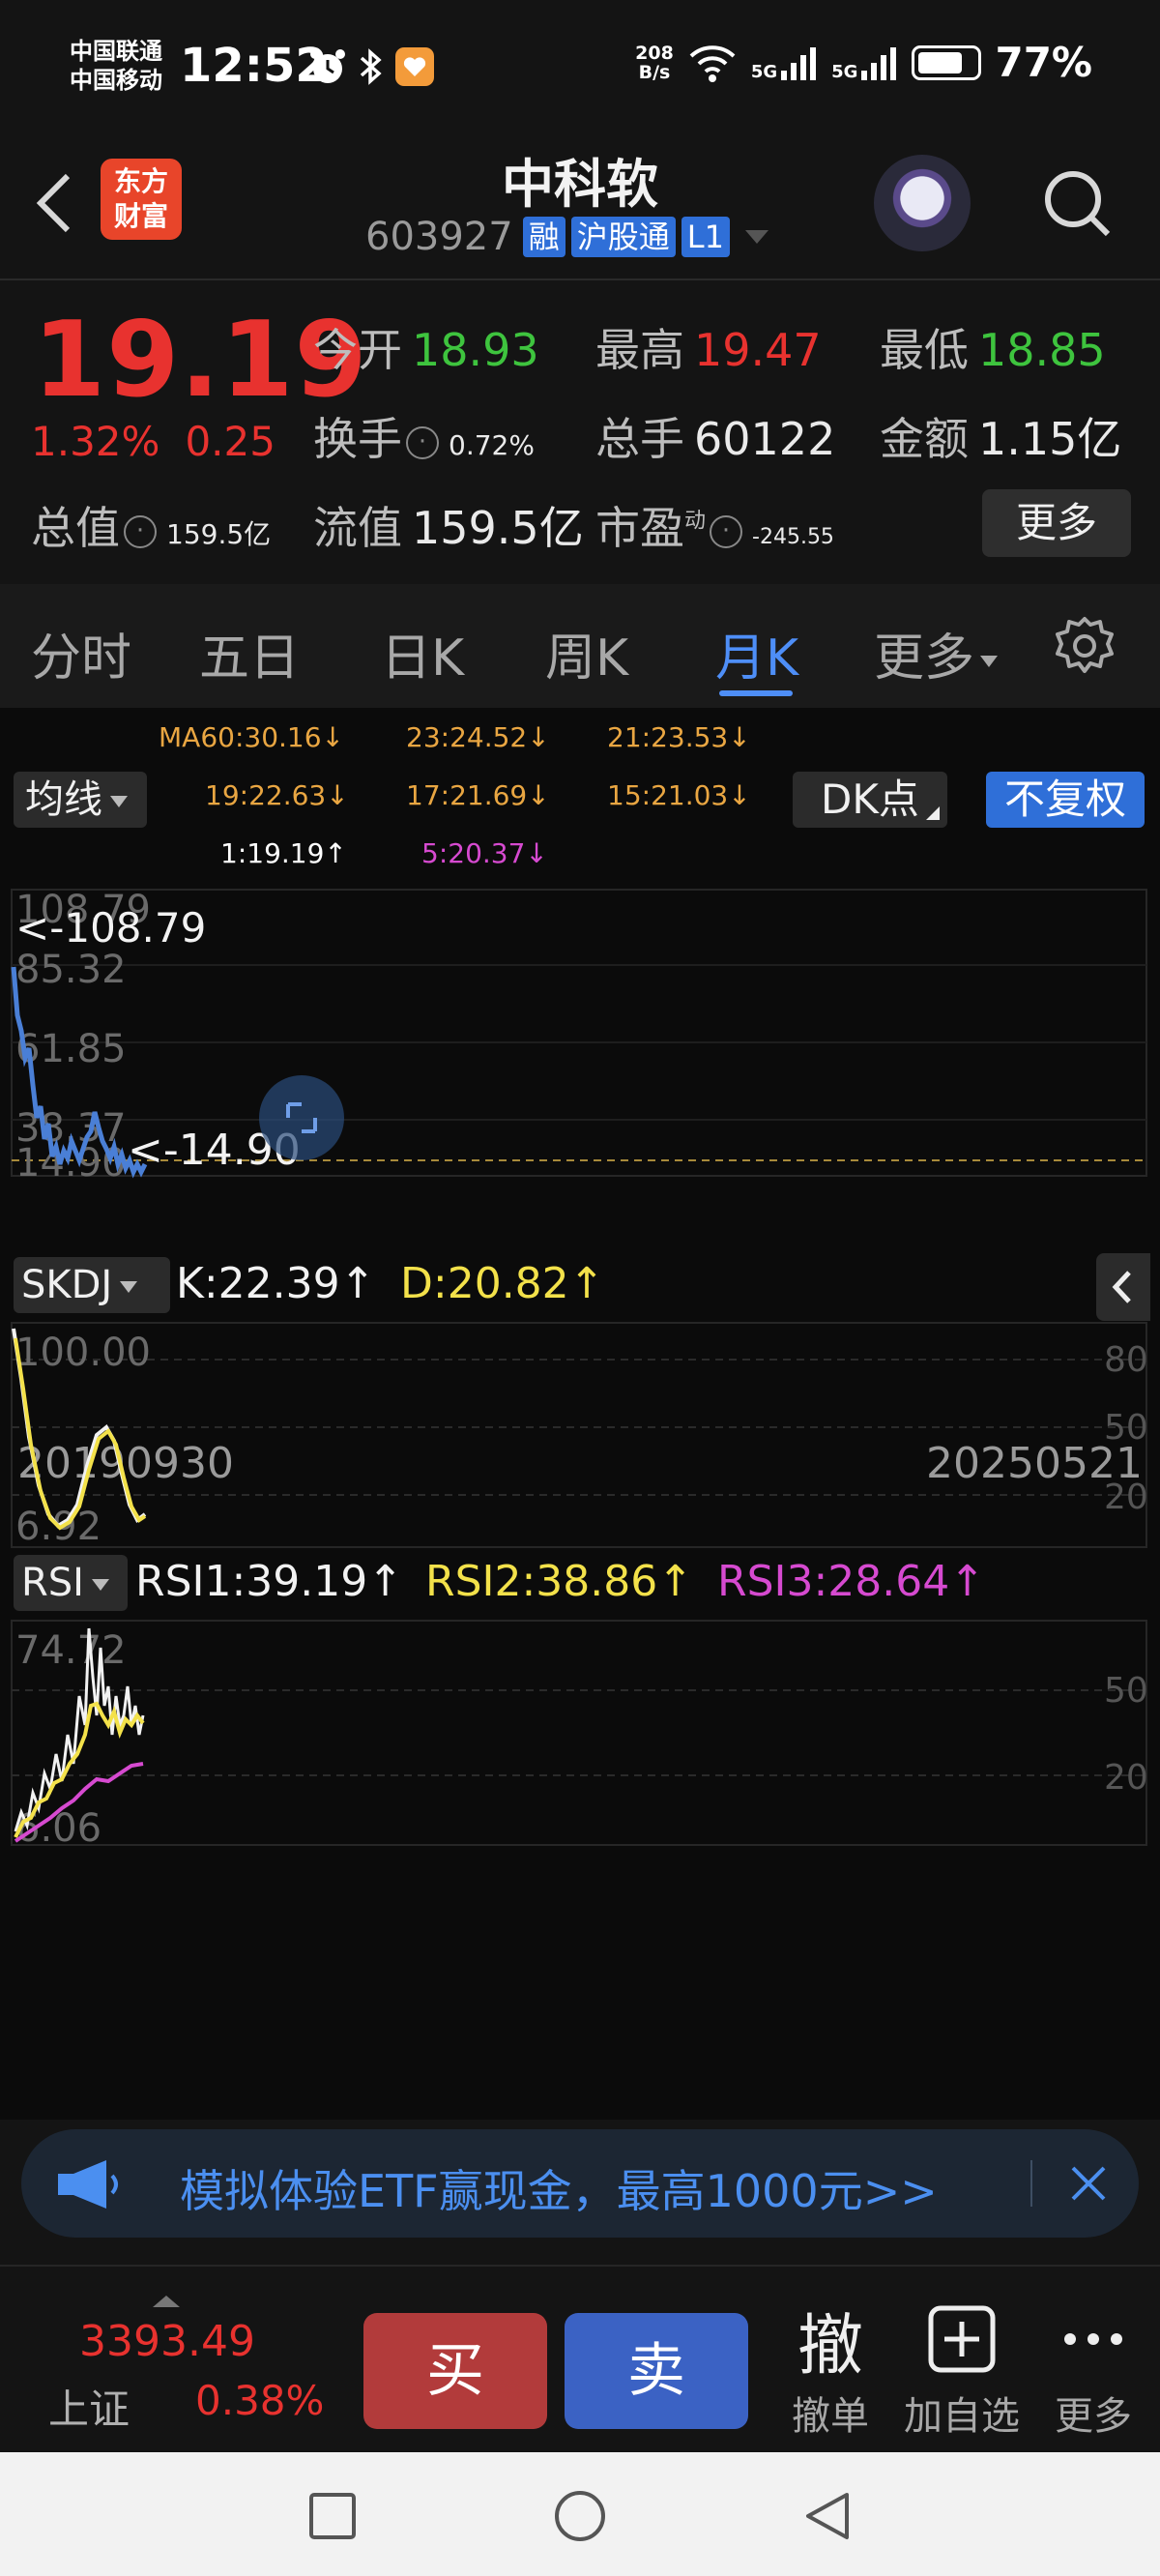  I want to click on home-icon, so click(580, 2516).